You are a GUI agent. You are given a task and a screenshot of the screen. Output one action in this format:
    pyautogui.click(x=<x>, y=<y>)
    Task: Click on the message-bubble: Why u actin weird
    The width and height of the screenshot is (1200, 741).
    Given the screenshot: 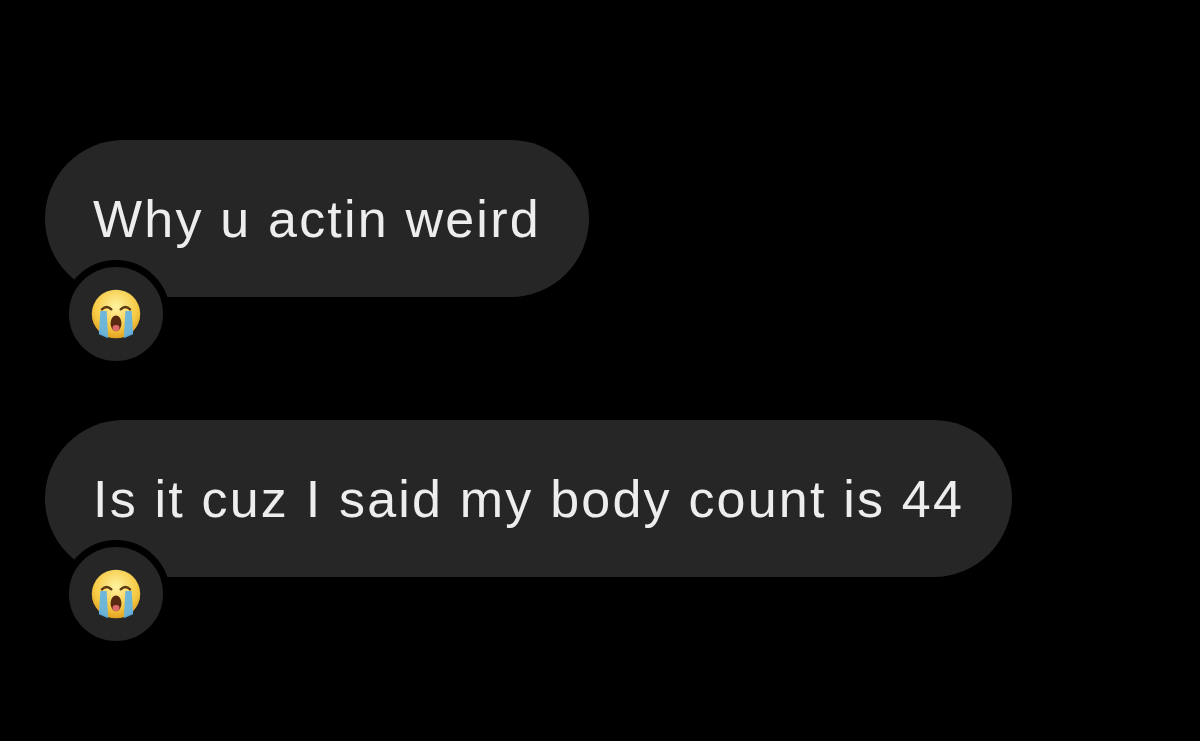 What is the action you would take?
    pyautogui.click(x=317, y=218)
    